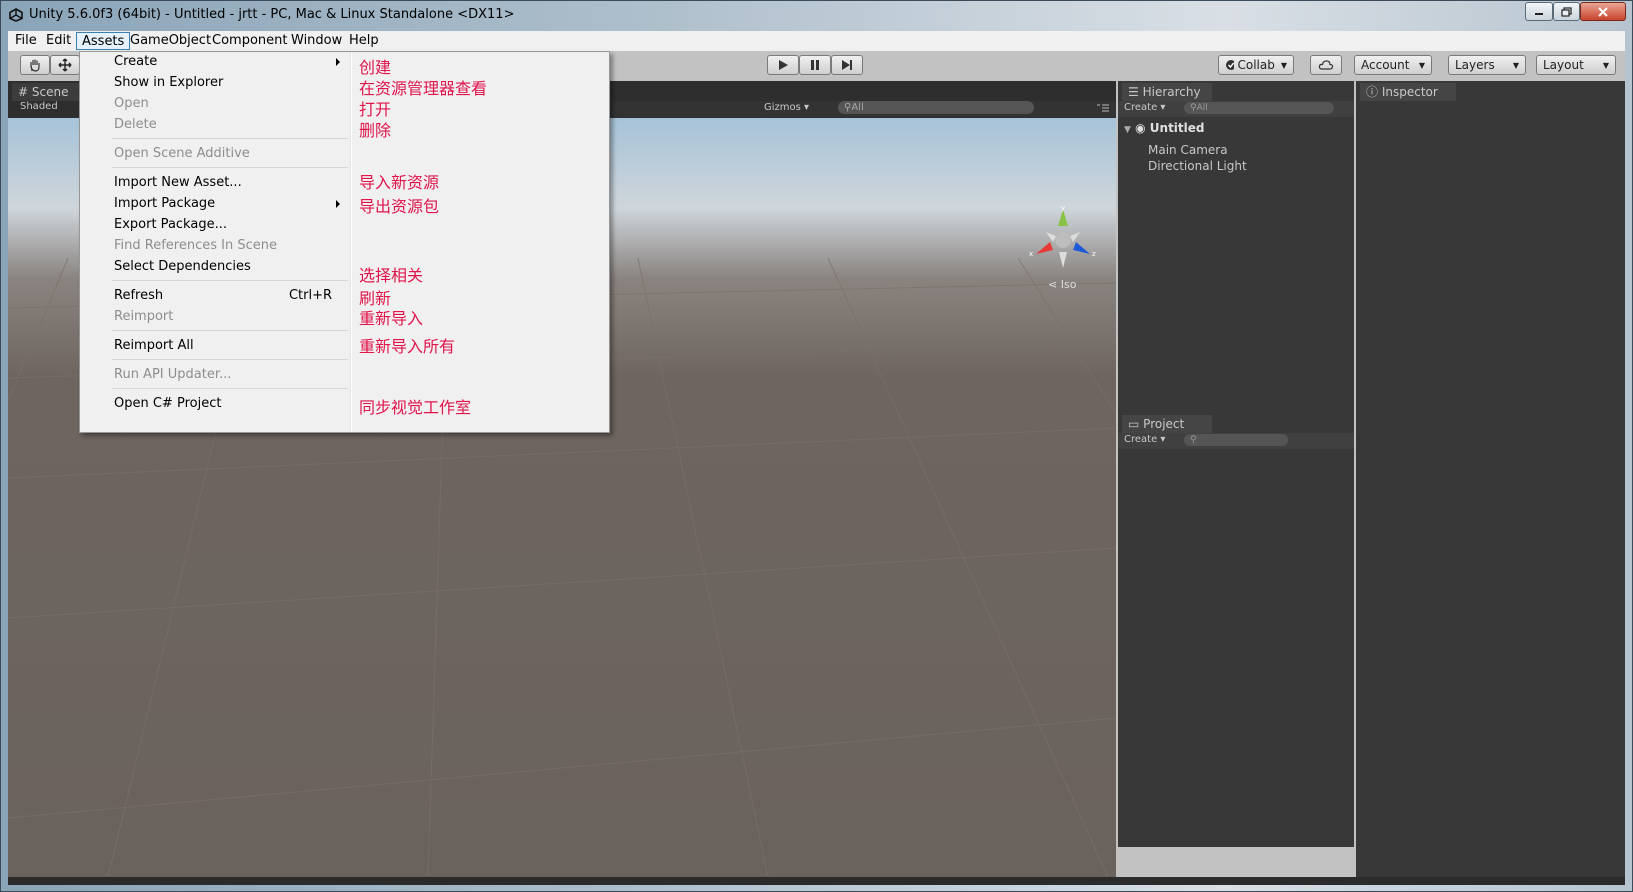 This screenshot has width=1633, height=892. I want to click on restore-icon, so click(1566, 11).